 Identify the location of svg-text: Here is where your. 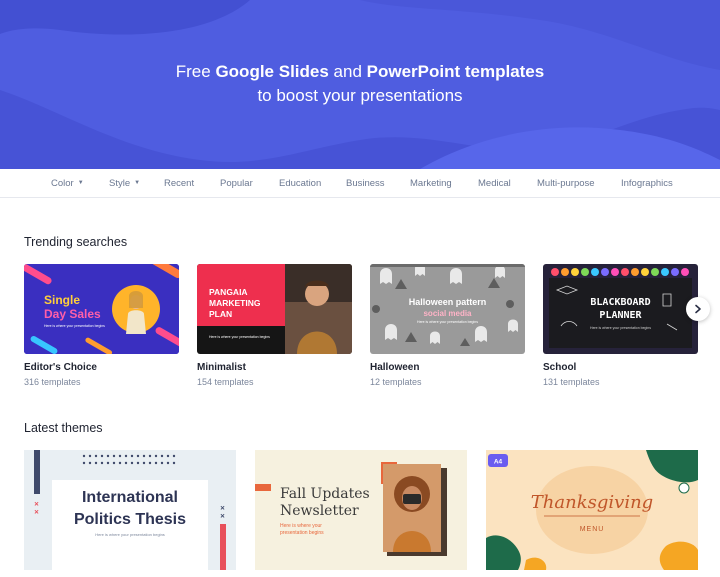
(301, 526).